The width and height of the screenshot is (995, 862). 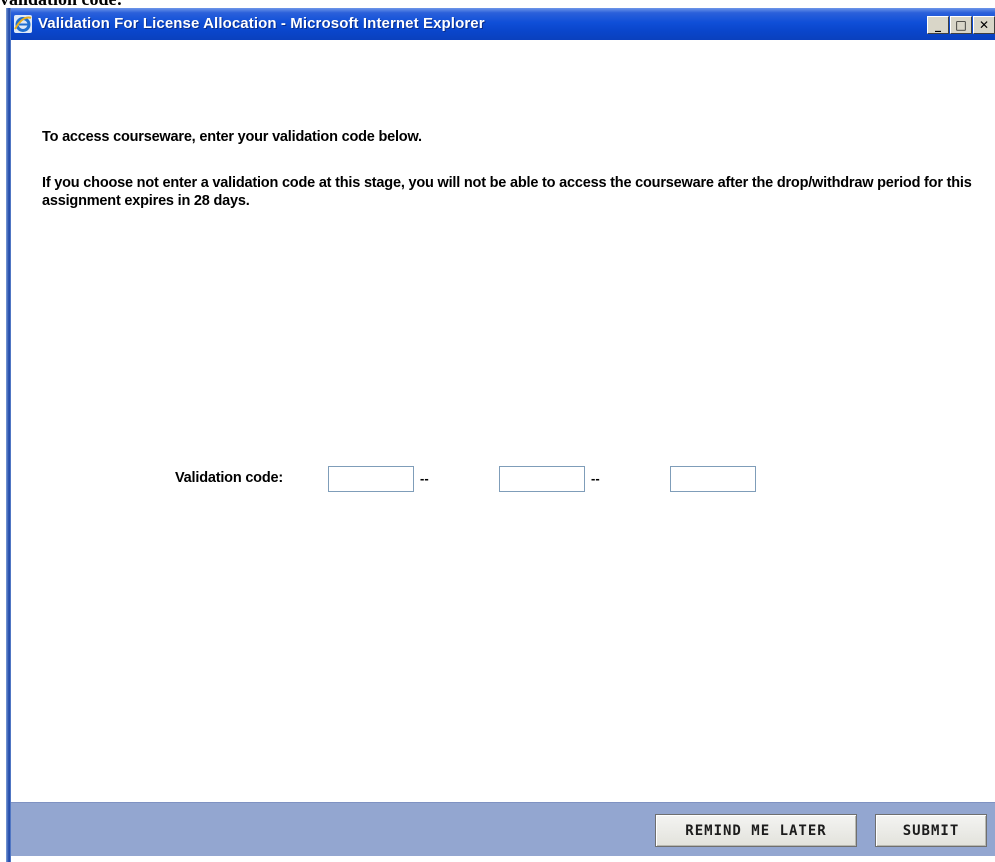 What do you see at coordinates (503, 859) in the screenshot?
I see `window-bottom-edge` at bounding box center [503, 859].